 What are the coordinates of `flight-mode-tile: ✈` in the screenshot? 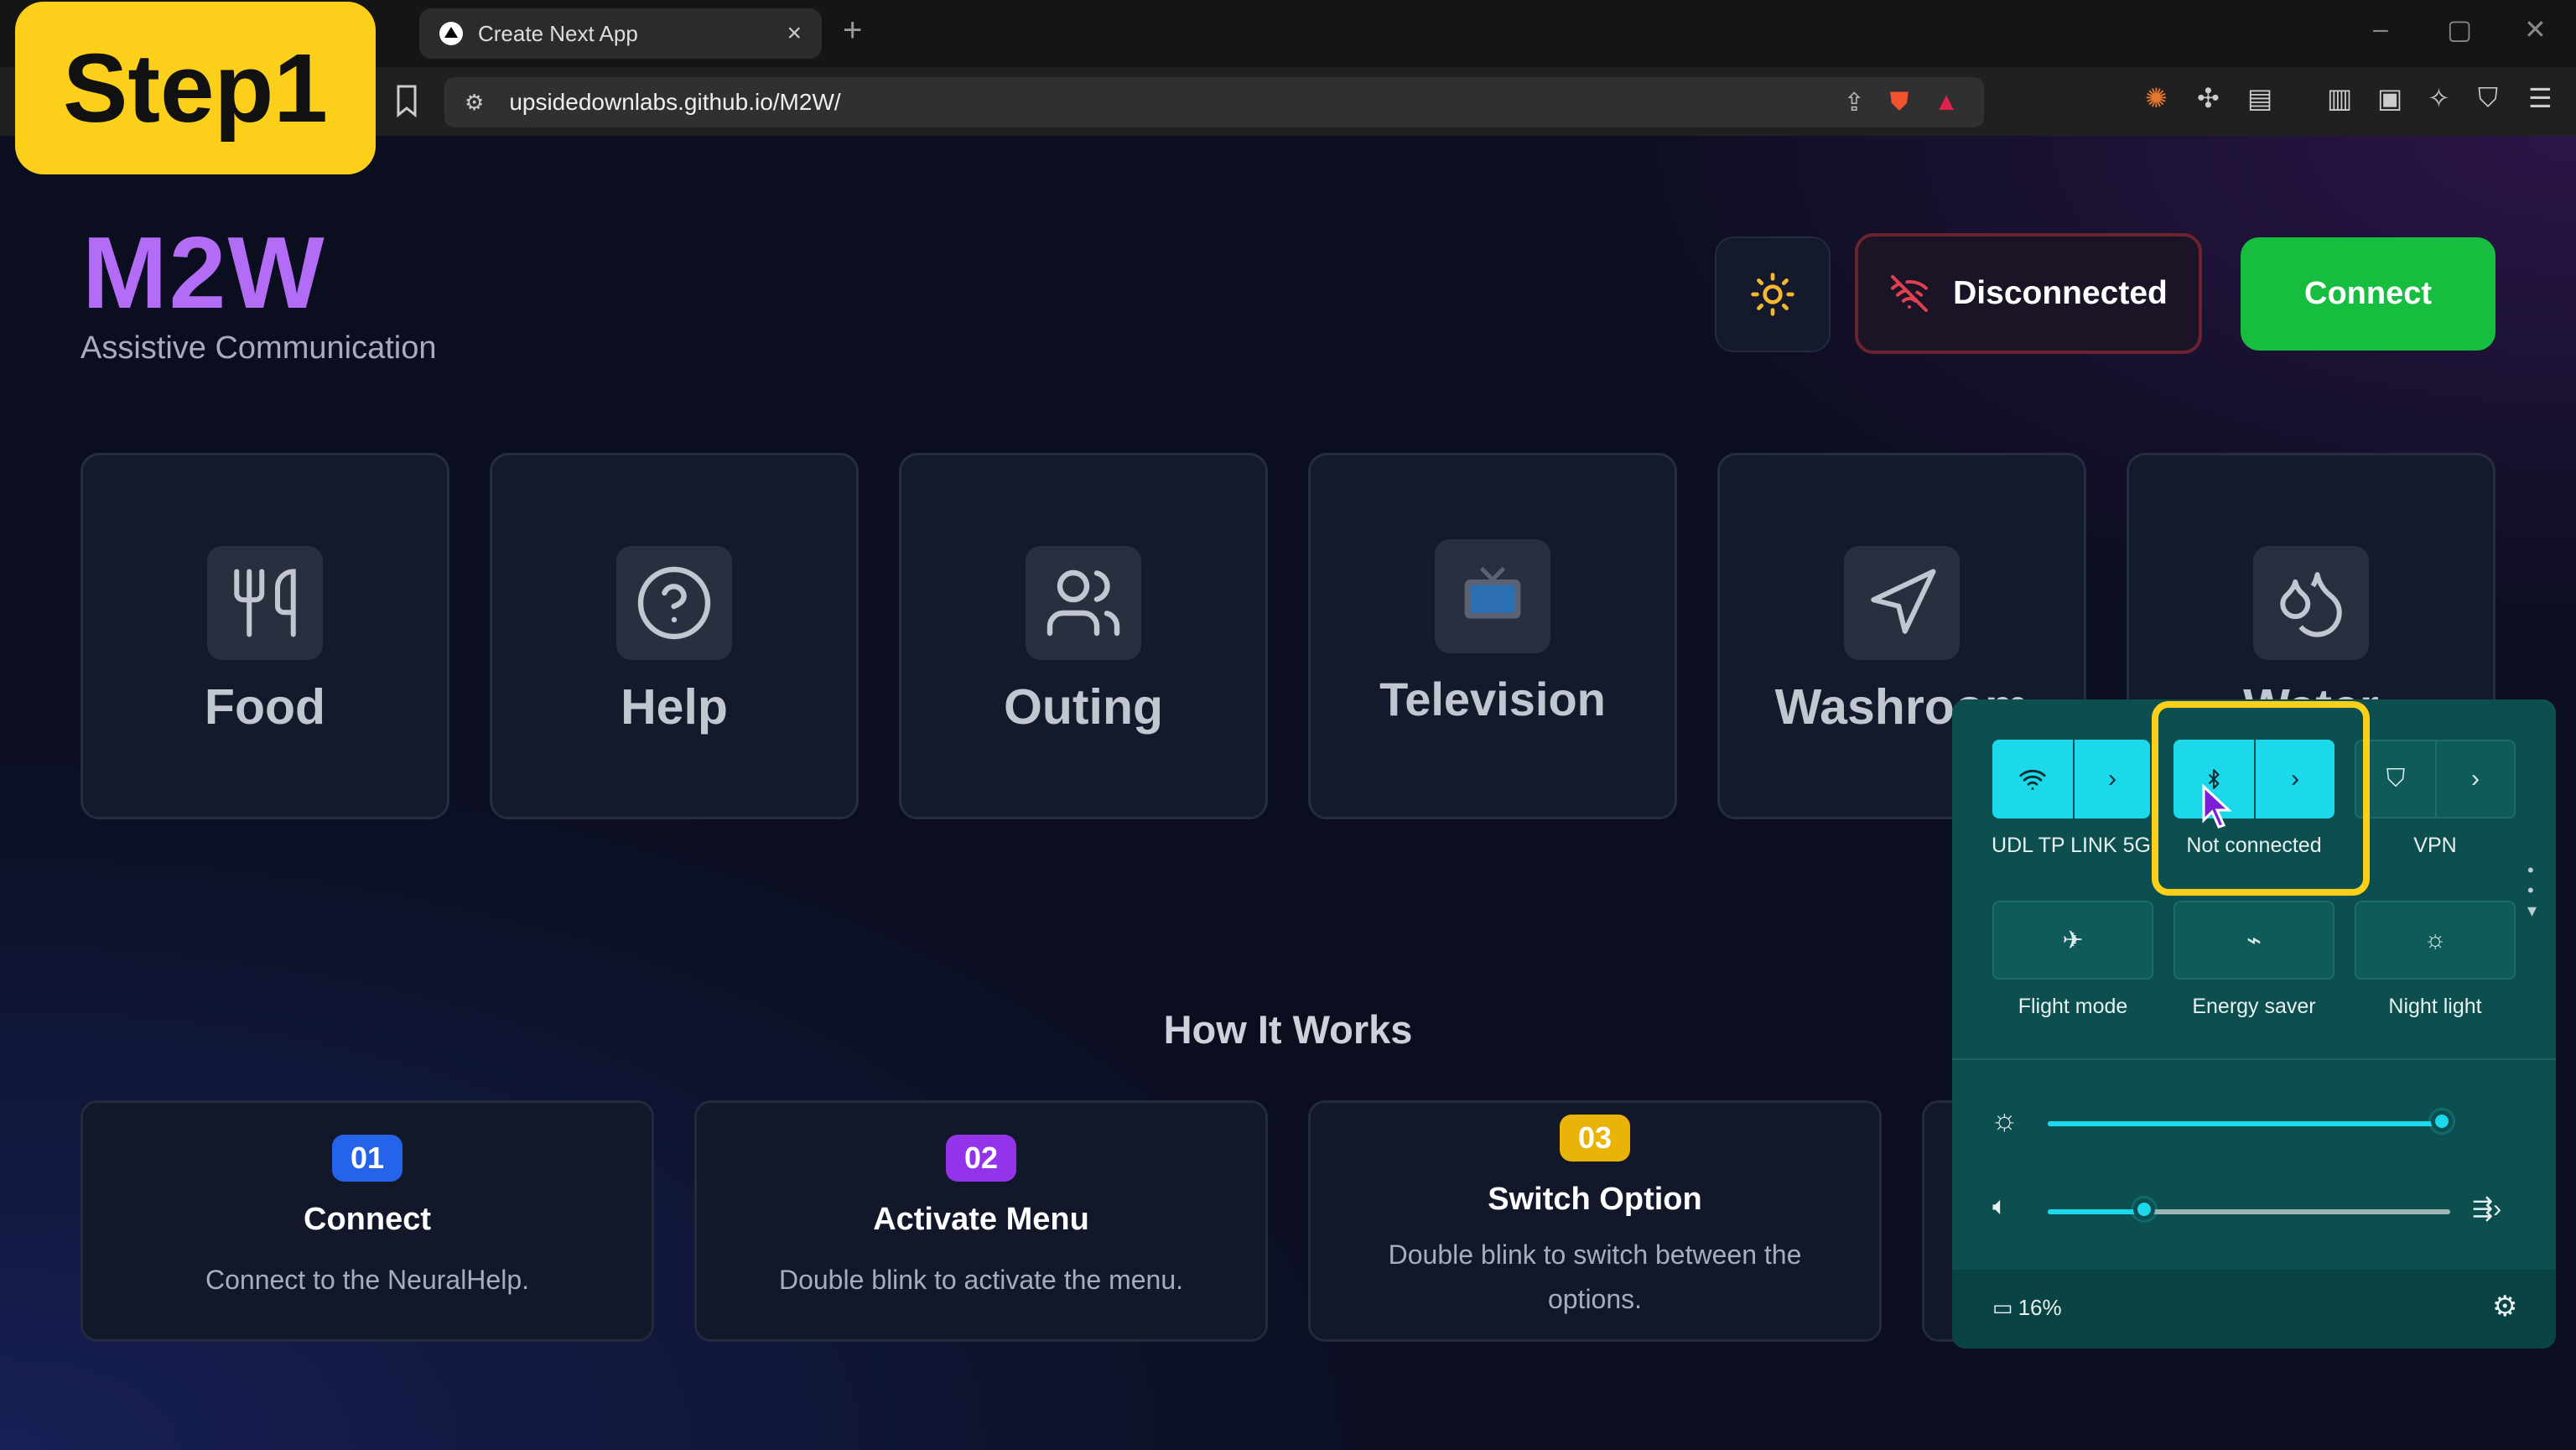 It's located at (2072, 940).